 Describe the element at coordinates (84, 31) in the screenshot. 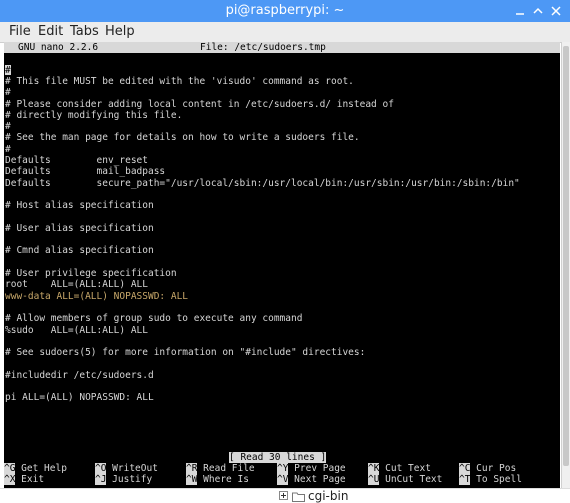

I see `menu-tabs: Tabs` at that location.